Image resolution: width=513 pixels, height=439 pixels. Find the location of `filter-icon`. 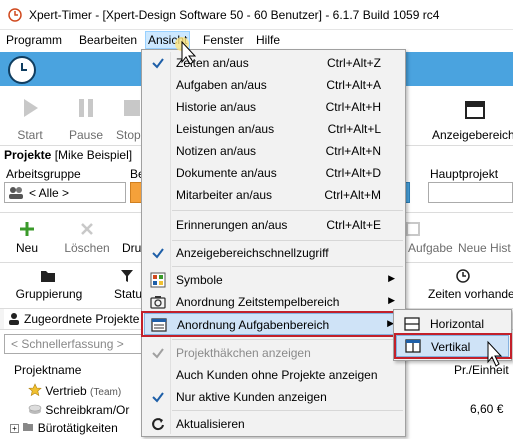

filter-icon is located at coordinates (127, 276).